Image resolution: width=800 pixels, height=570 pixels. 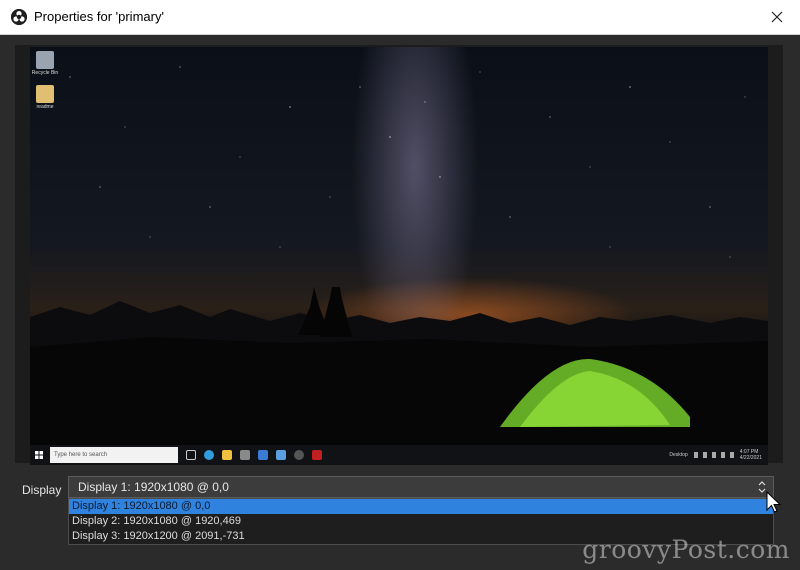 I want to click on file-explorer-icon, so click(x=227, y=455).